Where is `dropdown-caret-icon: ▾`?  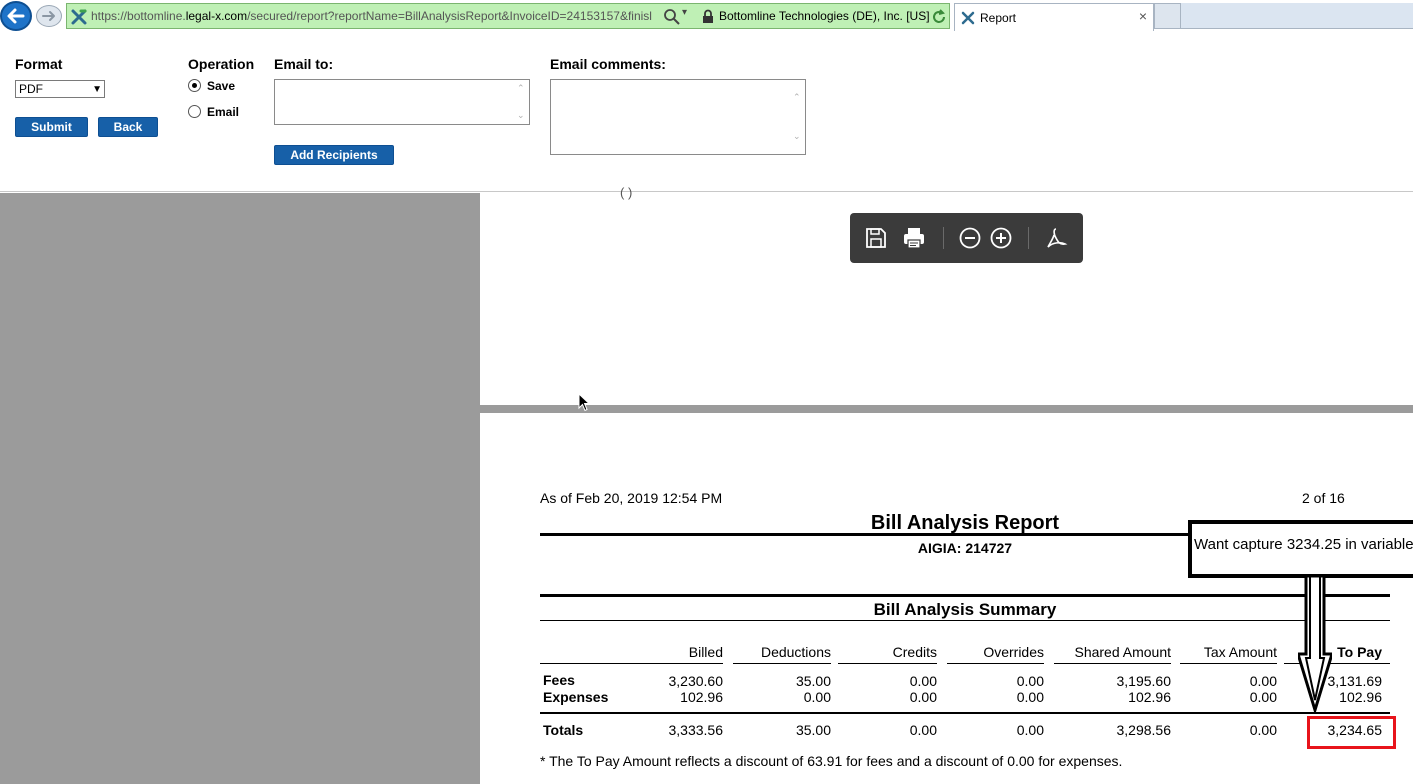 dropdown-caret-icon: ▾ is located at coordinates (684, 12).